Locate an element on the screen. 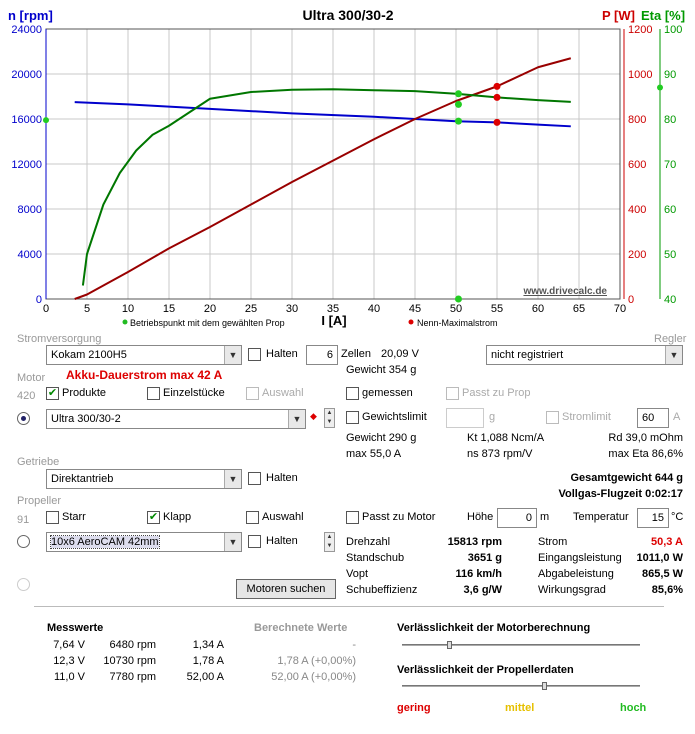 The height and width of the screenshot is (734, 695). messwerte-cell: 6480 rpm is located at coordinates (132, 645).